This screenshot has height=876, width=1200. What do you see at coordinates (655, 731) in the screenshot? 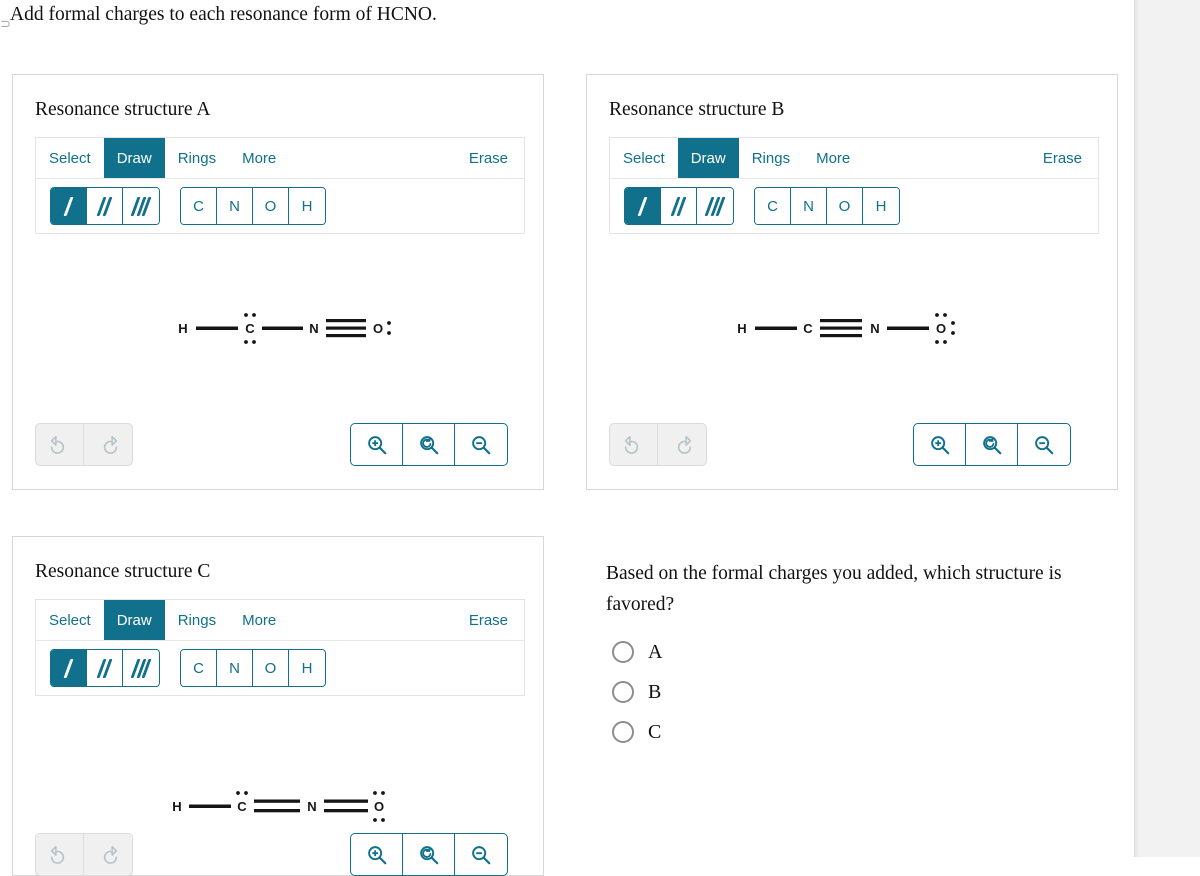
I see `choice-label-c: C` at bounding box center [655, 731].